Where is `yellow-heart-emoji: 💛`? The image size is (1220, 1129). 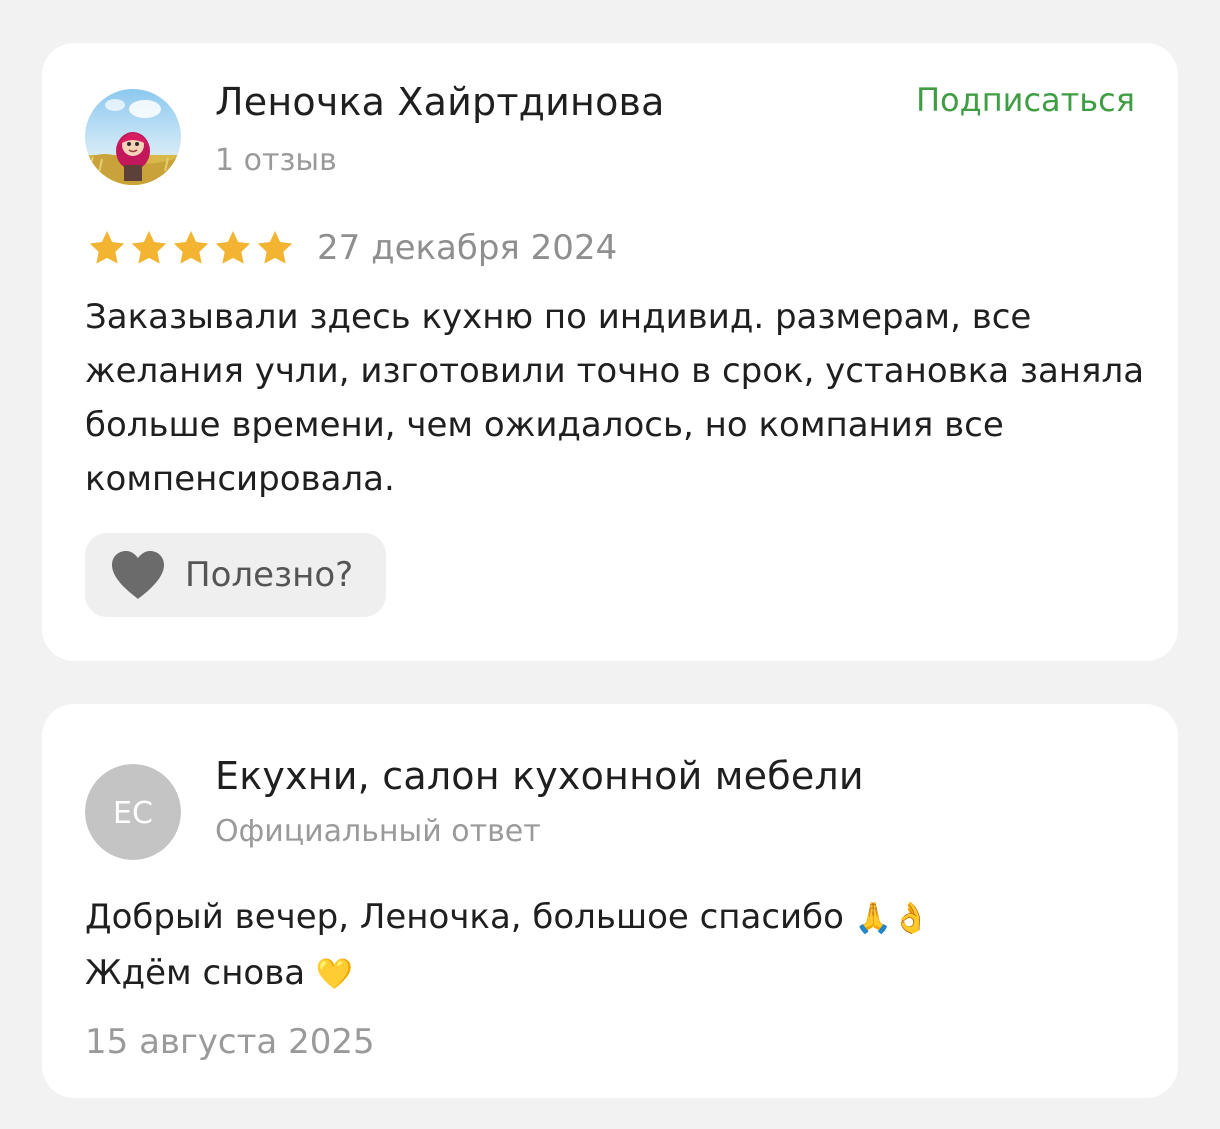
yellow-heart-emoji: 💛 is located at coordinates (334, 974).